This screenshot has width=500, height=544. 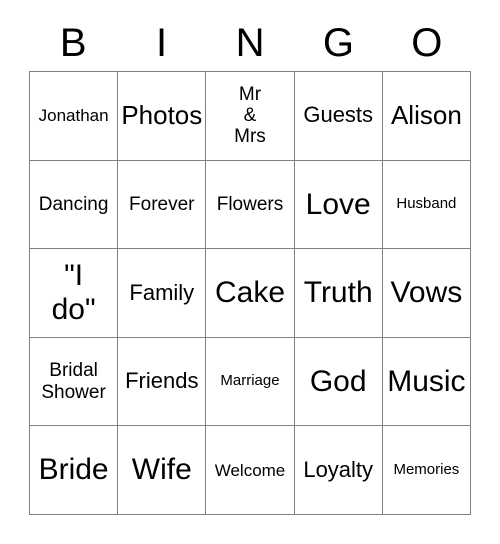 I want to click on bingo-cell-b1: Jonathan, so click(x=74, y=116).